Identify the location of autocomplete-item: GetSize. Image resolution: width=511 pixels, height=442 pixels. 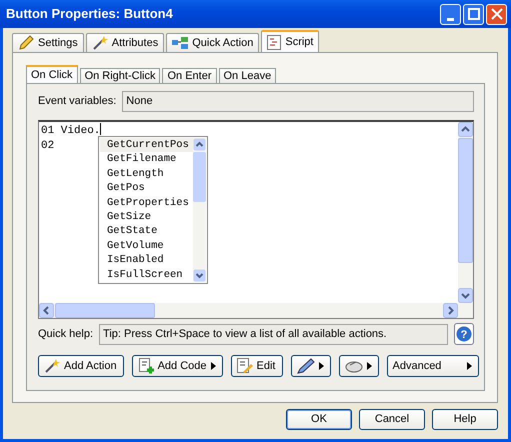
(146, 217).